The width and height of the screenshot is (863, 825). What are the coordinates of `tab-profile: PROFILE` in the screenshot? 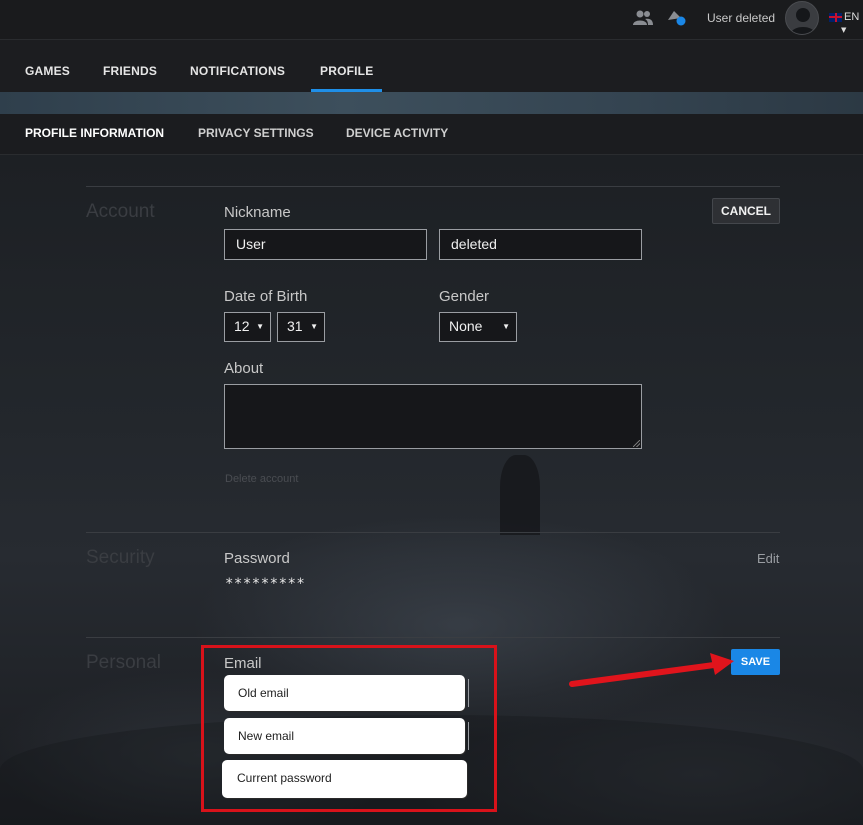 It's located at (346, 78).